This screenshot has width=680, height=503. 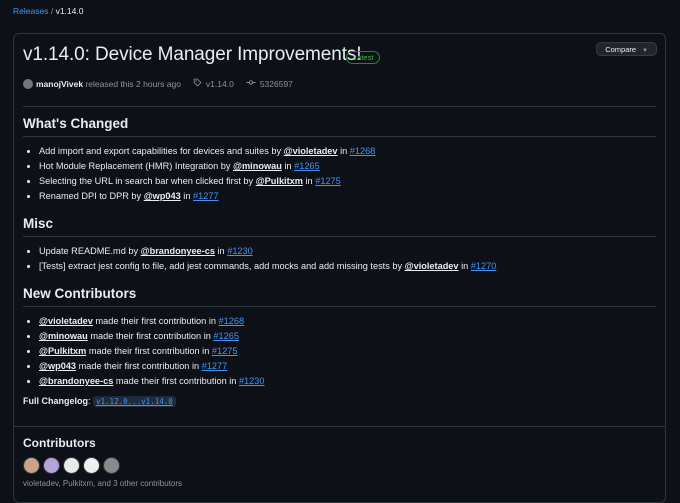 I want to click on breadcrumb: Releases / v1.14.0, so click(x=48, y=11).